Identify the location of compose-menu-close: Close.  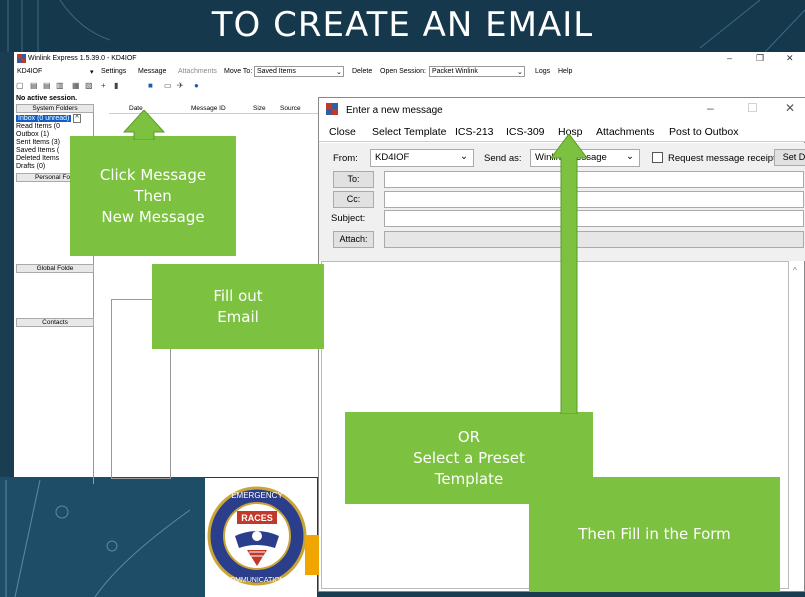
(342, 132).